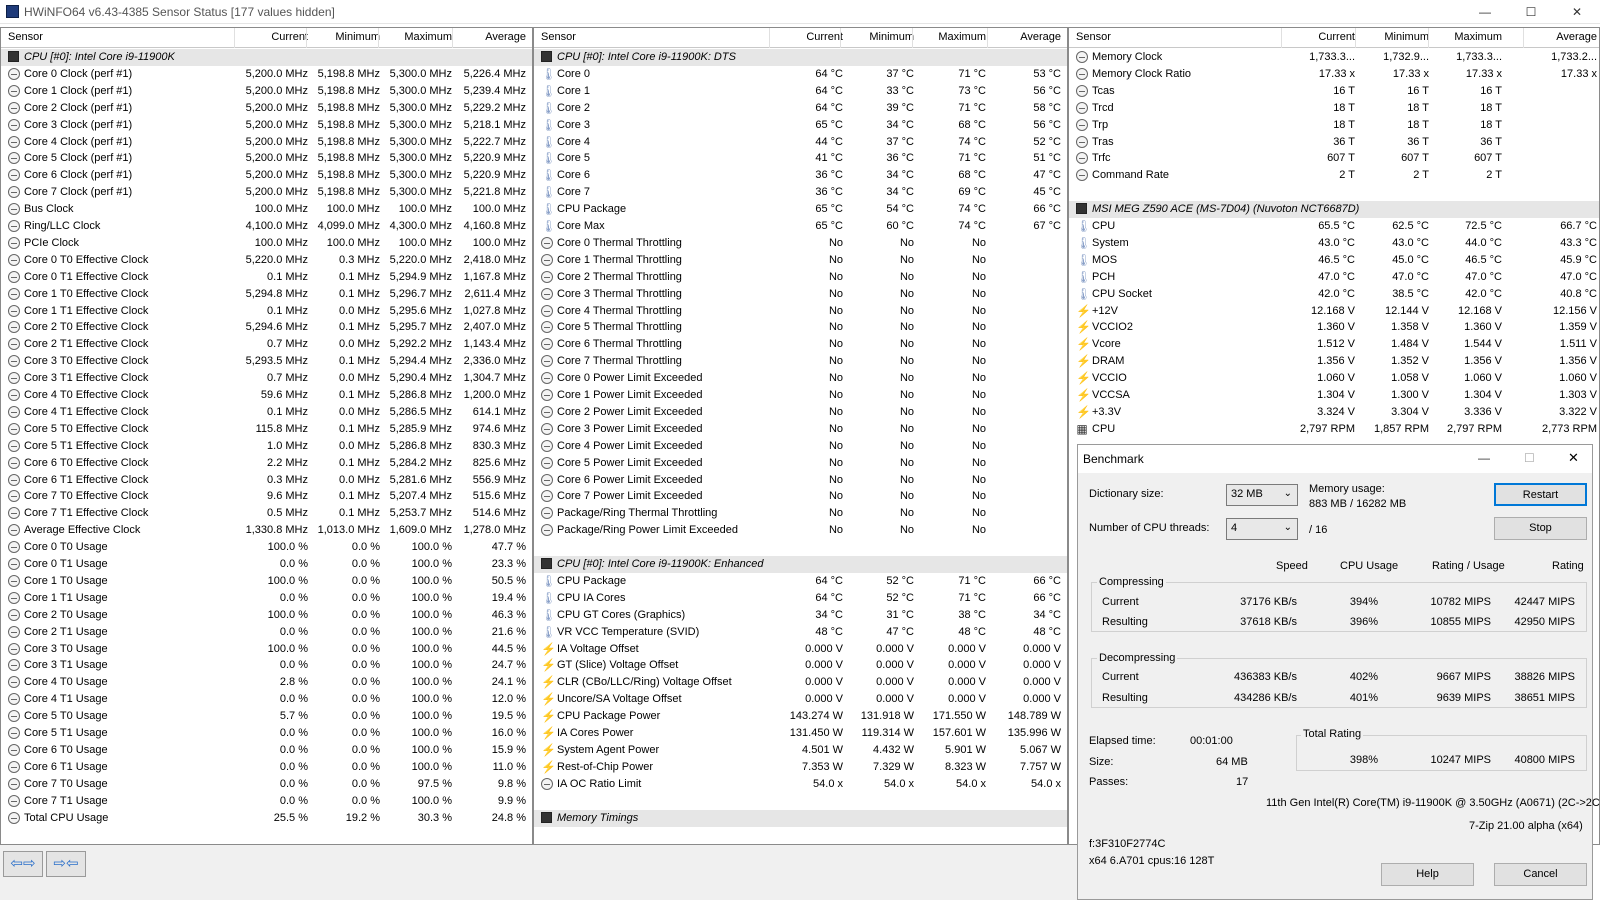 The image size is (1600, 900). What do you see at coordinates (1531, 12) in the screenshot?
I see `maximize-button: ☐` at bounding box center [1531, 12].